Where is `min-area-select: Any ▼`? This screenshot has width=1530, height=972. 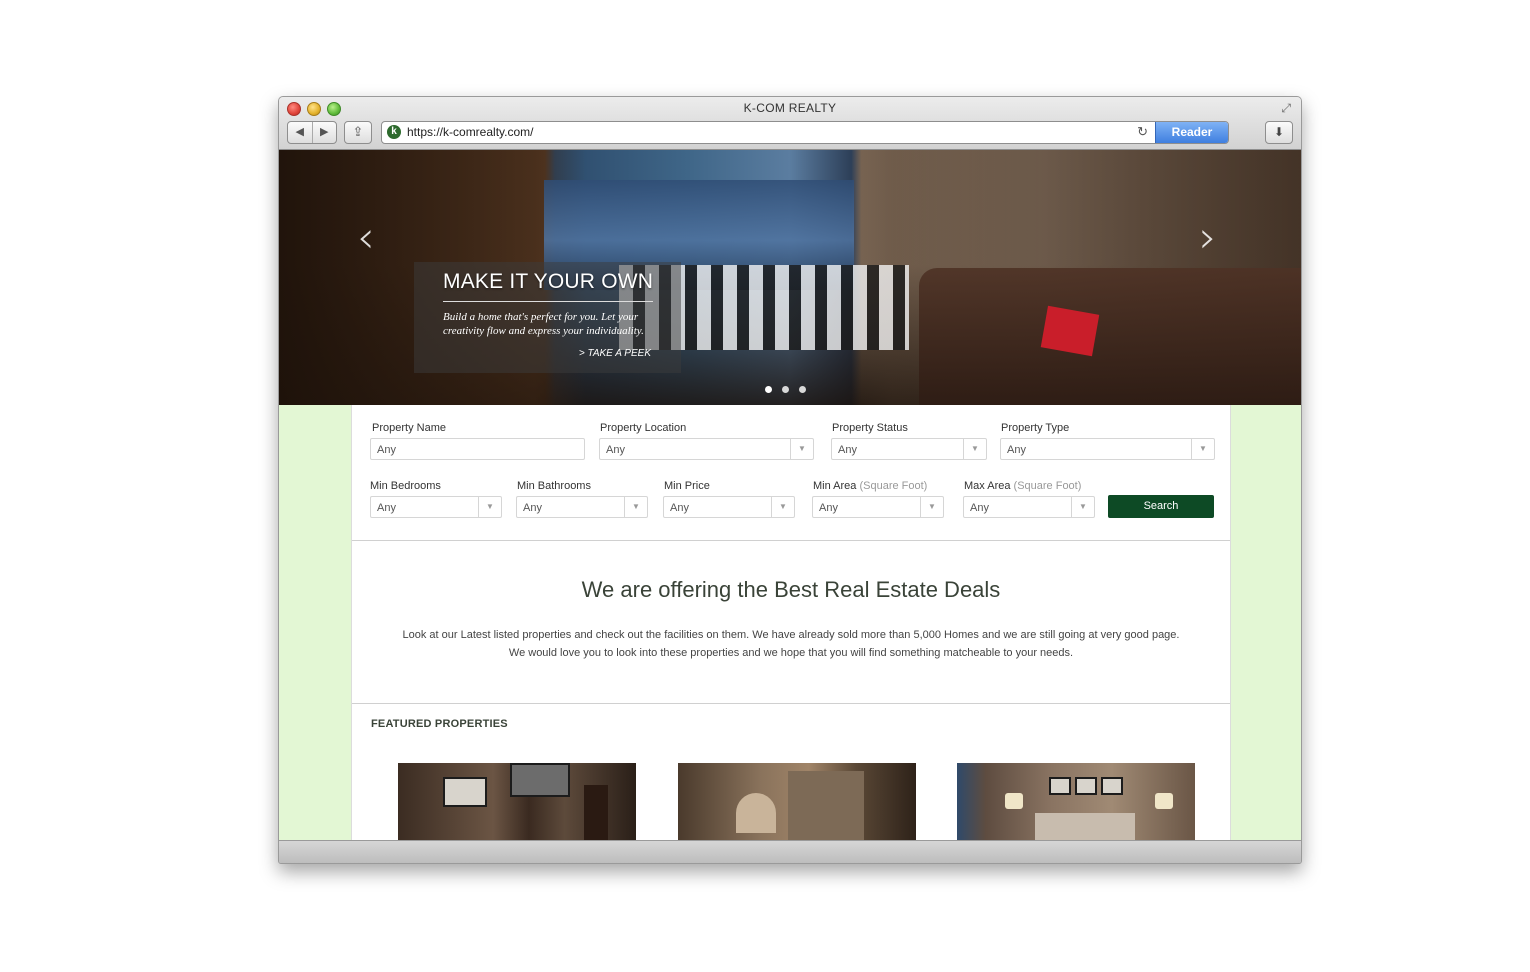 min-area-select: Any ▼ is located at coordinates (878, 507).